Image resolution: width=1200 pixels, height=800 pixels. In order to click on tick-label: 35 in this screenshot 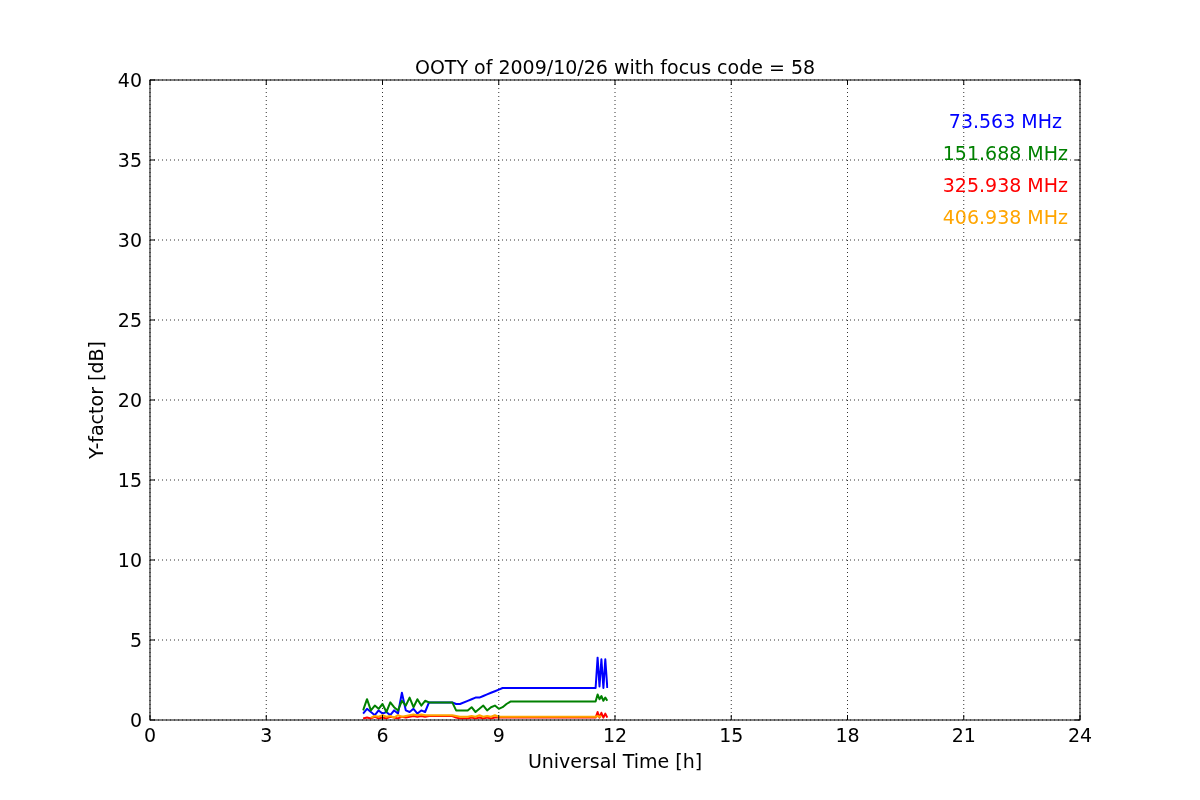, I will do `click(129, 160)`.